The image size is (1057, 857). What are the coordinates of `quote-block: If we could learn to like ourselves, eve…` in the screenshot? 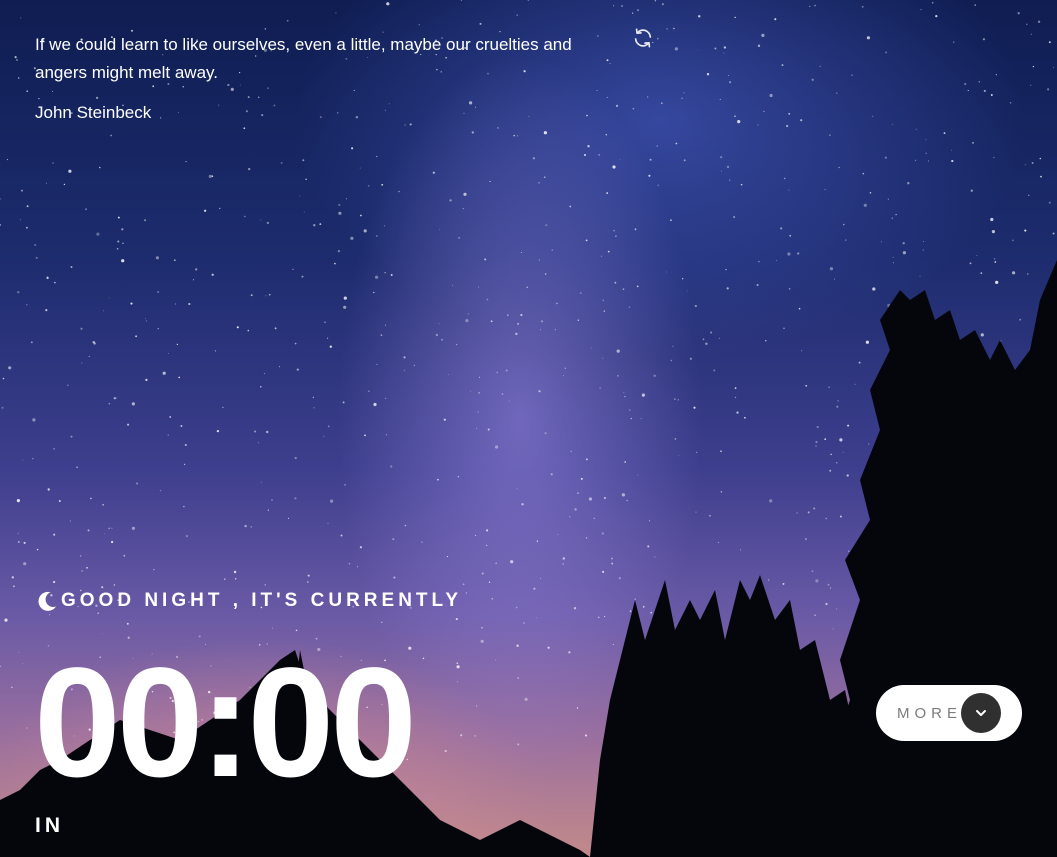 It's located at (330, 77).